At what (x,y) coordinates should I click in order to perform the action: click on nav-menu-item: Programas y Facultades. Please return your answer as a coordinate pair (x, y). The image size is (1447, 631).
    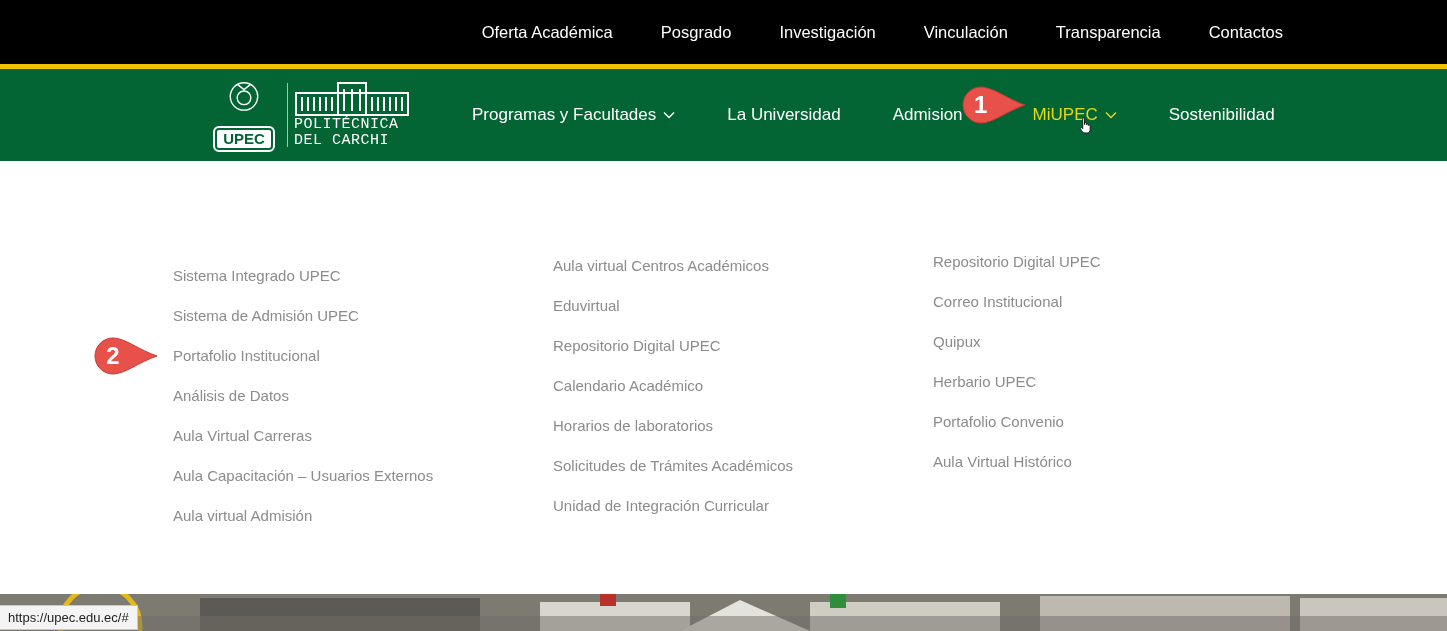
    Looking at the image, I should click on (574, 115).